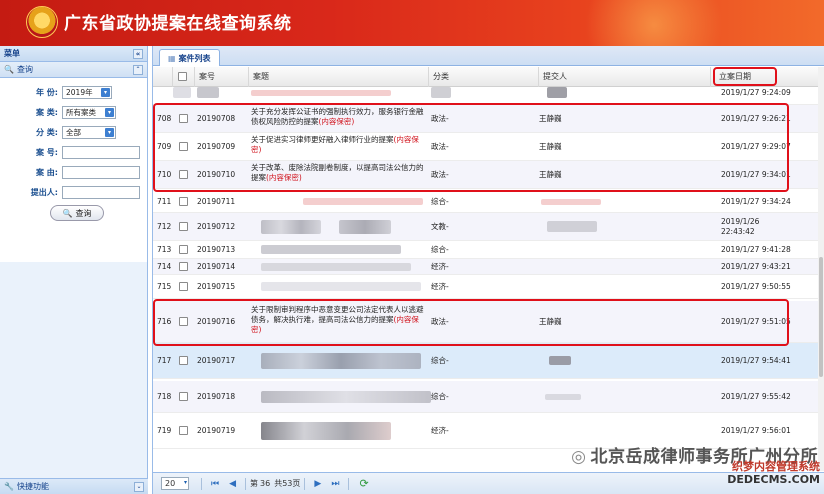 This screenshot has width=824, height=494. I want to click on table-row: 715 20190715 经济- 2019/1/27 9:50:55, so click(487, 287).